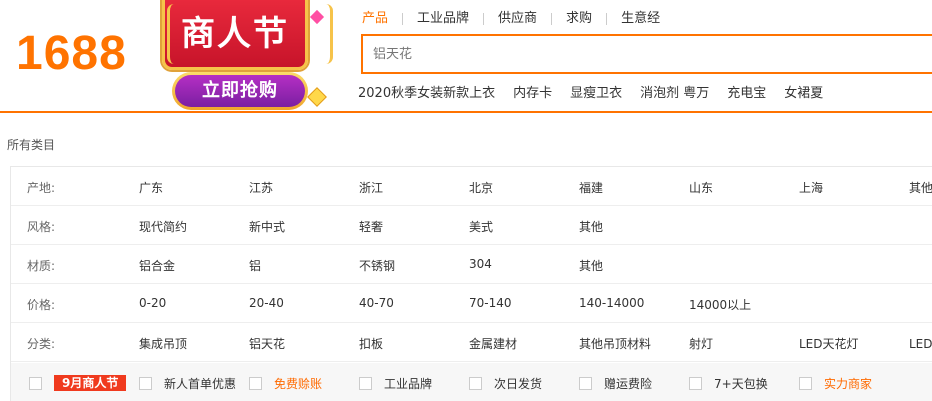 This screenshot has height=401, width=932. What do you see at coordinates (261, 187) in the screenshot?
I see `filter-option: 江苏` at bounding box center [261, 187].